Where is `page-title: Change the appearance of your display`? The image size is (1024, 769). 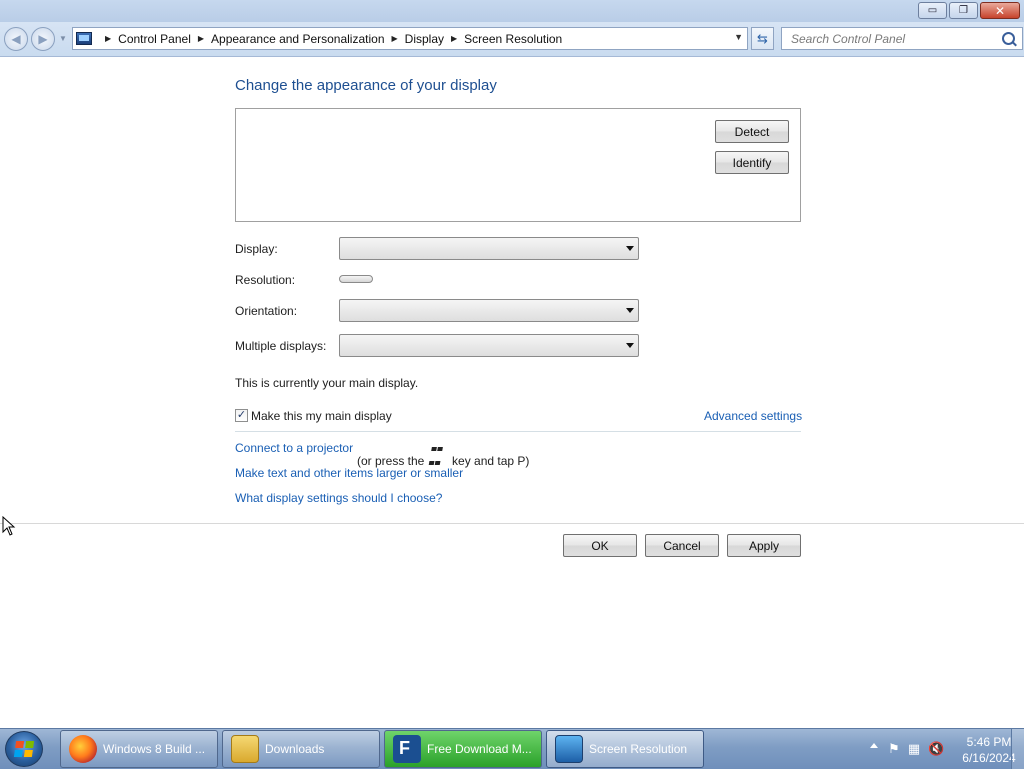 page-title: Change the appearance of your display is located at coordinates (366, 85).